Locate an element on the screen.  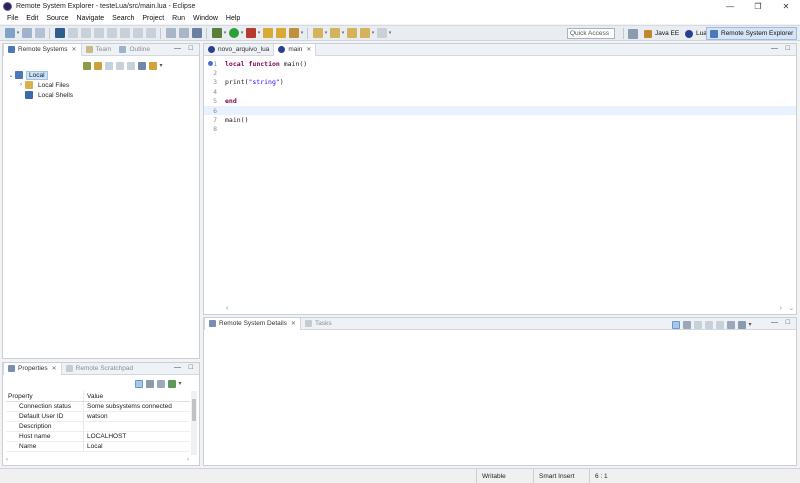
step-return-icon is located at coordinates (150, 33).